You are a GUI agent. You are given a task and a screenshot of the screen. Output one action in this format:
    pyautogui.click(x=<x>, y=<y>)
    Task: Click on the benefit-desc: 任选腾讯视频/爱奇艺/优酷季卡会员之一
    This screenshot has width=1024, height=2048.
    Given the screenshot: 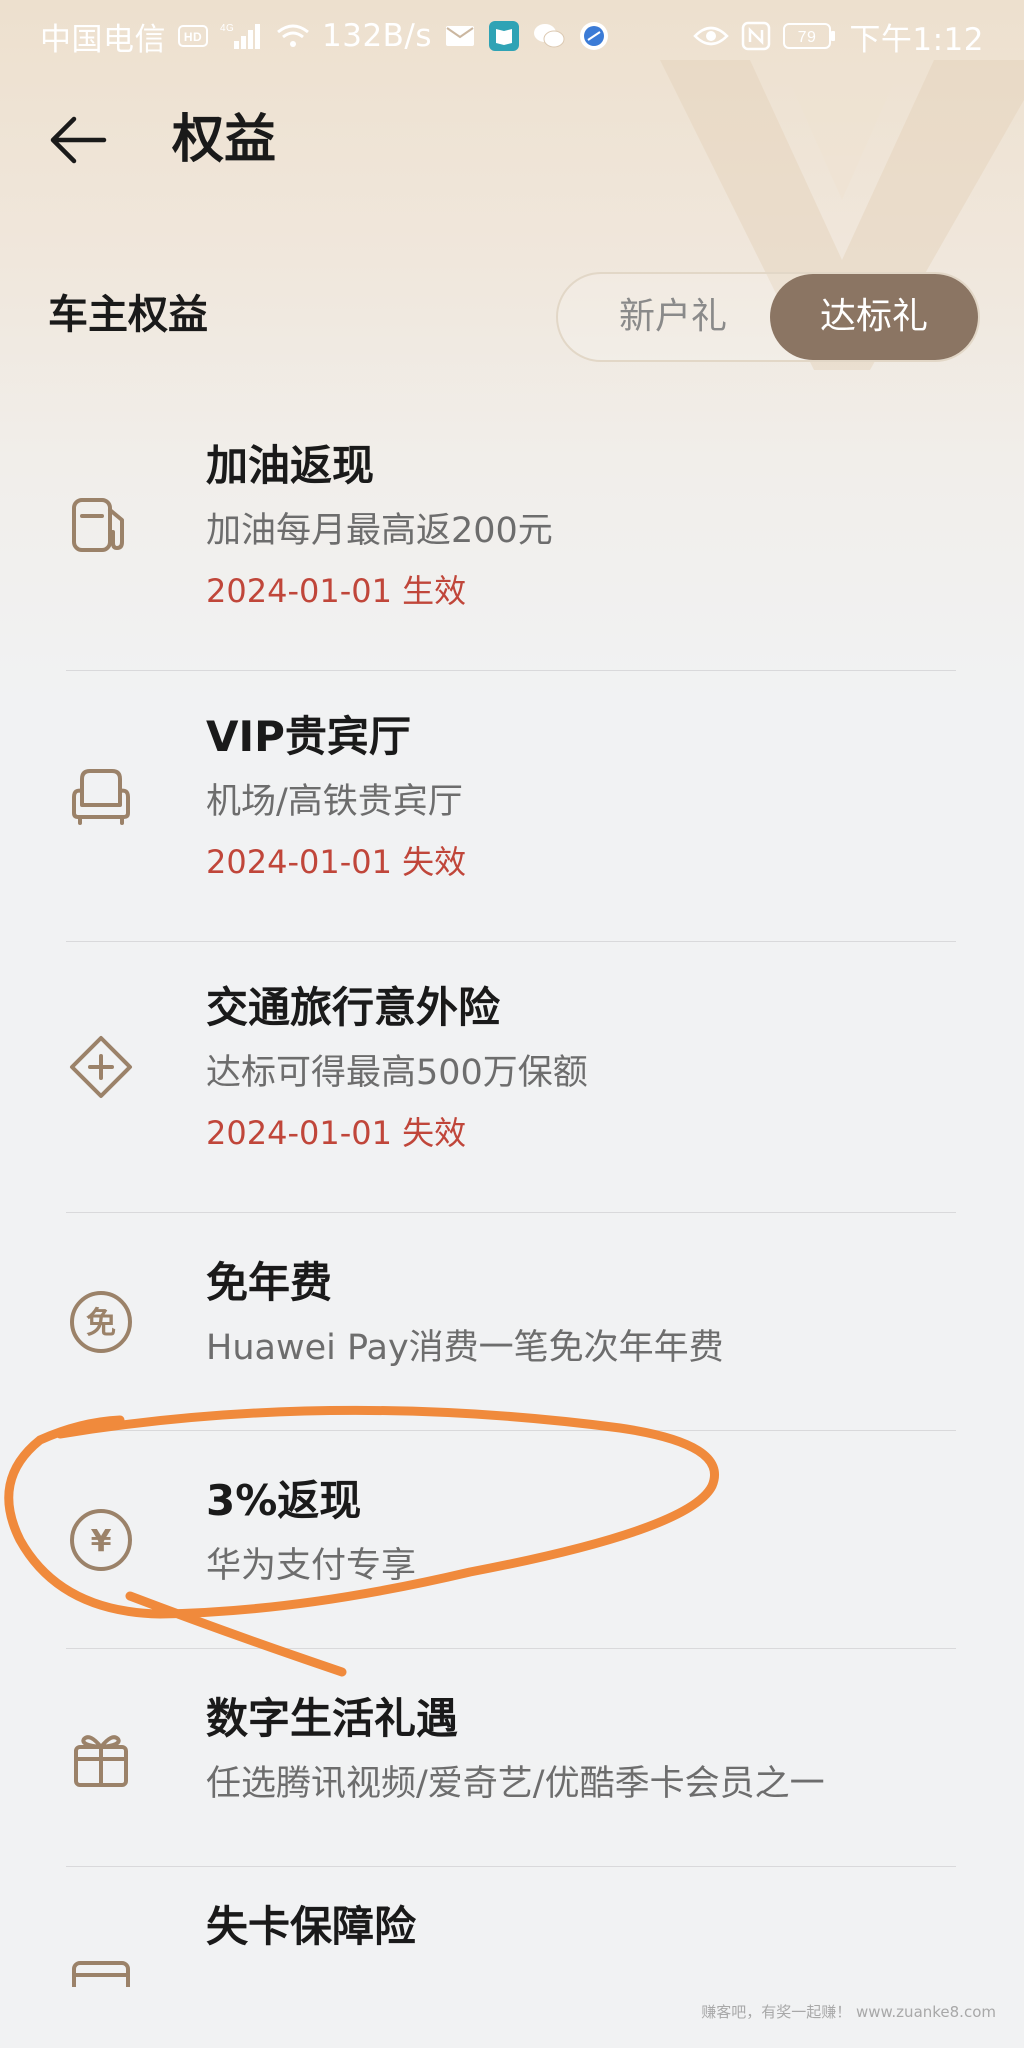 What is the action you would take?
    pyautogui.click(x=515, y=1784)
    